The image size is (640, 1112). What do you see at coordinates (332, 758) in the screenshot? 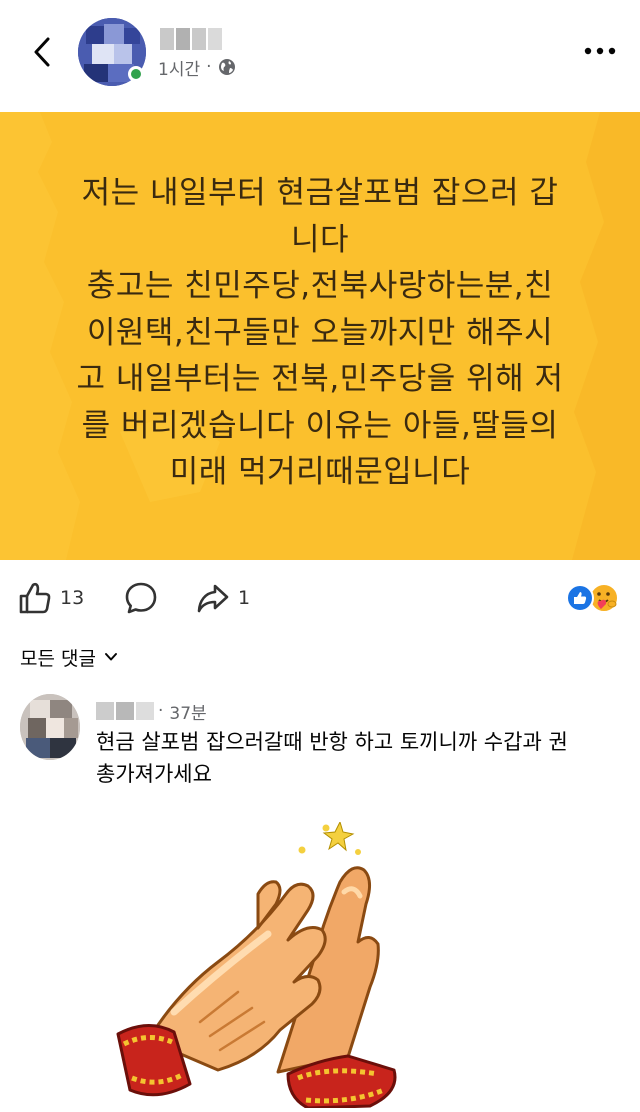
I see `comment-text: 현금 살포범 잡으러갈때 반항 하고 토끼니까 수갑과 권 총가져가세요` at bounding box center [332, 758].